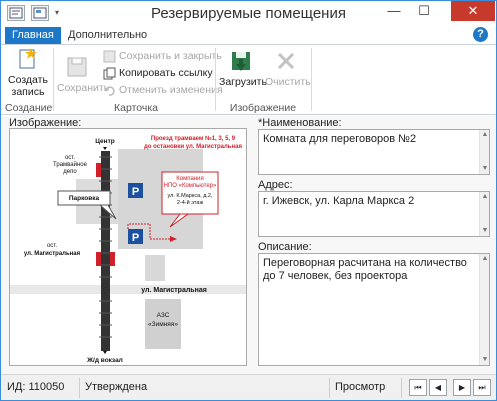 This screenshot has width=497, height=401. What do you see at coordinates (163, 315) in the screenshot?
I see `map-label-gas-1: АЗС` at bounding box center [163, 315].